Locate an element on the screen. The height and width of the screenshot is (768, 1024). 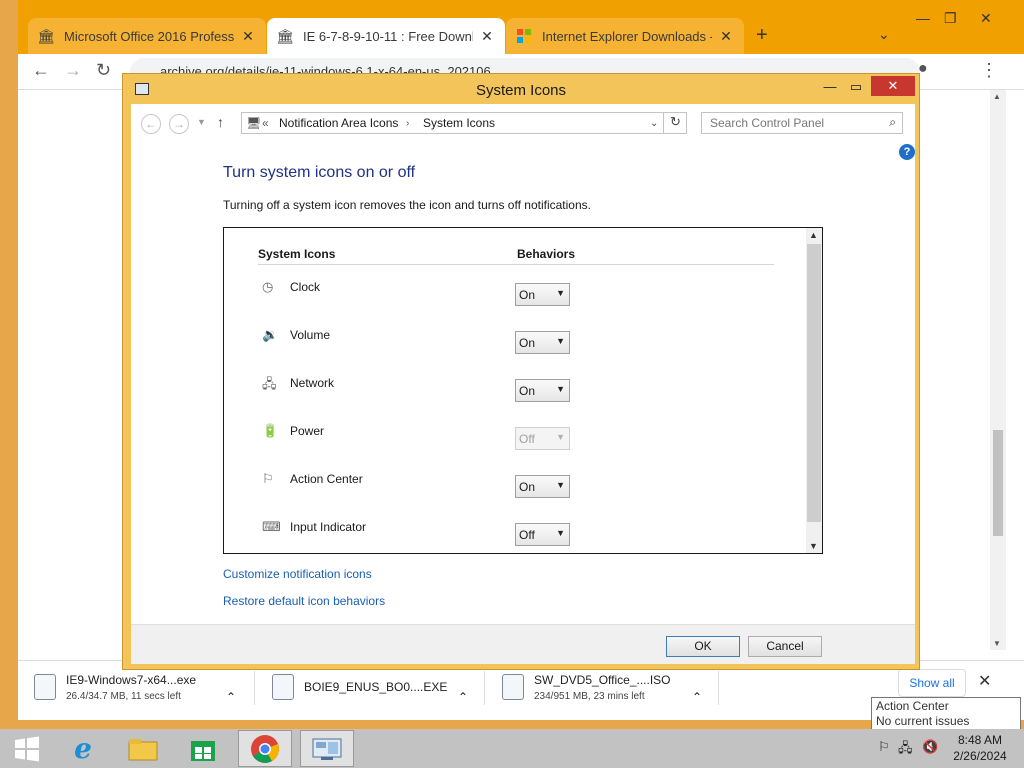
control-panel-button is located at coordinates (327, 748).